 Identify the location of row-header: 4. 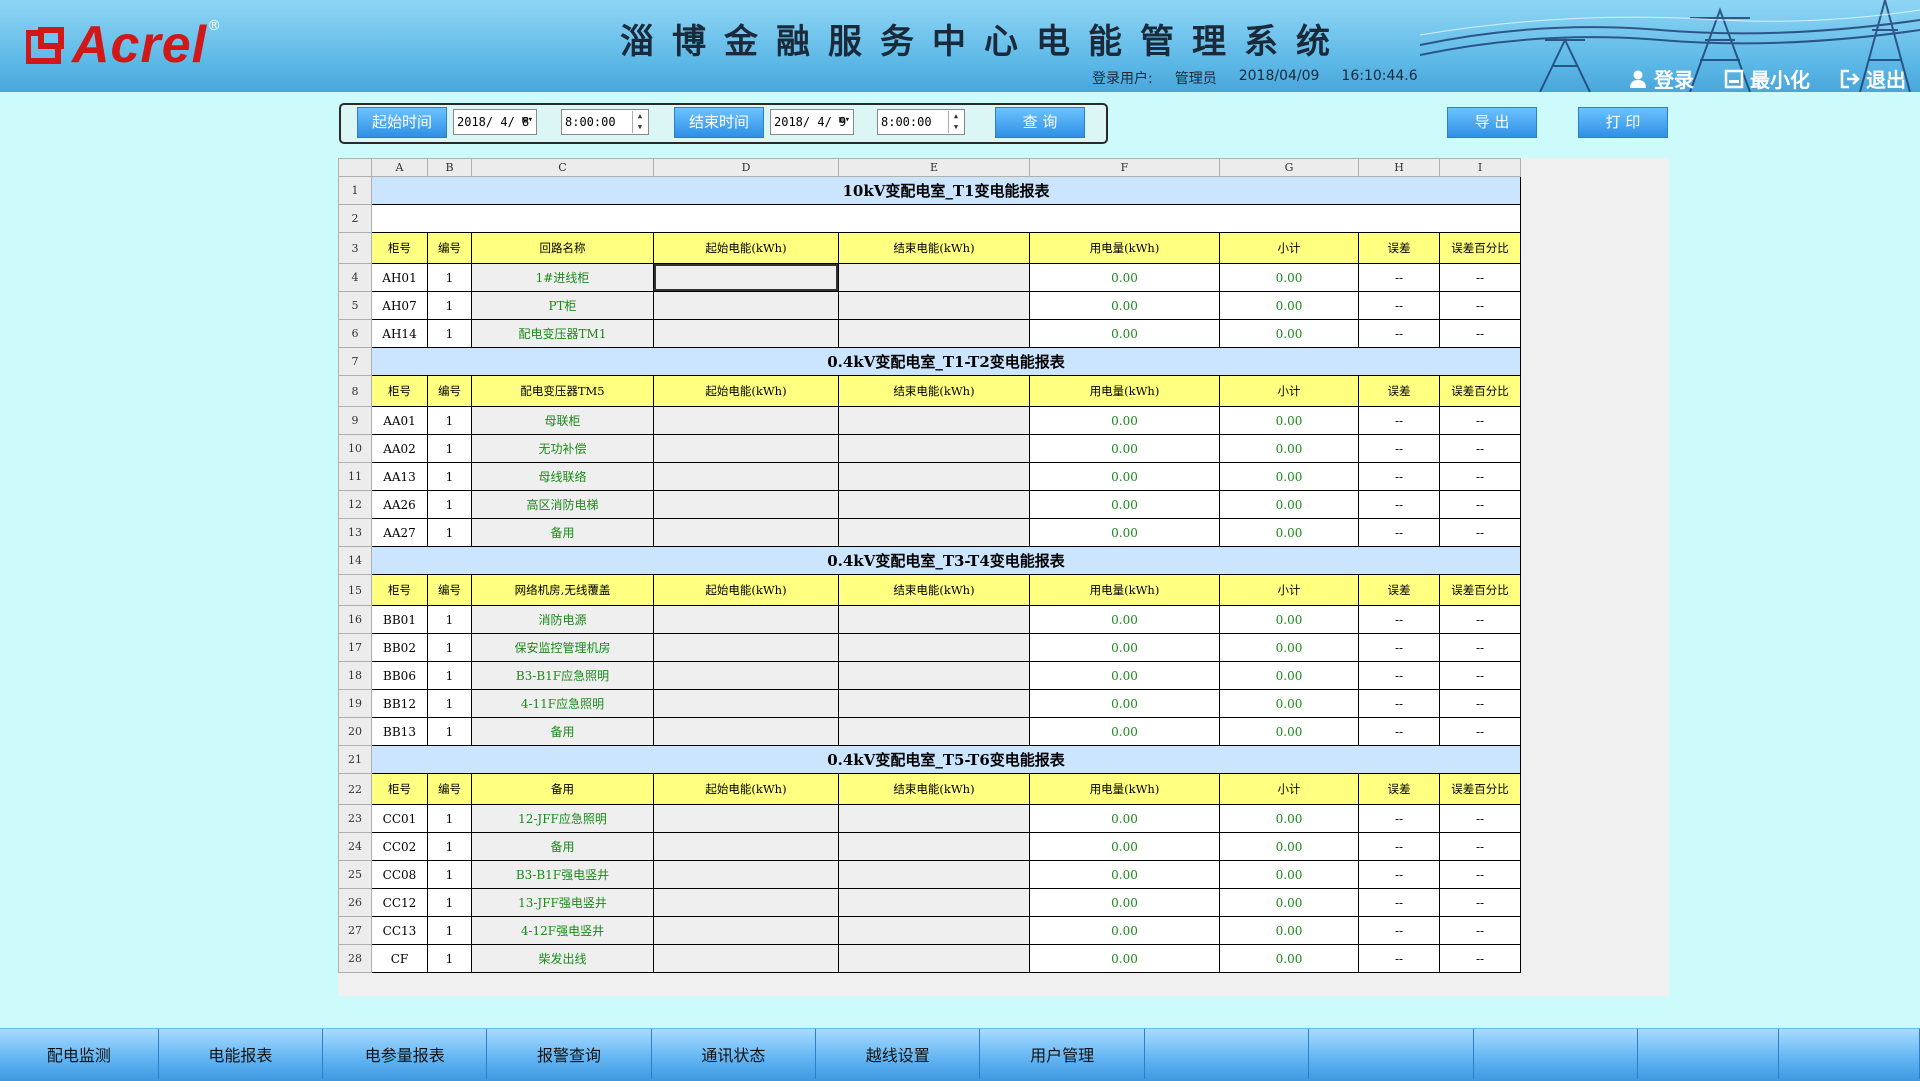
(355, 278).